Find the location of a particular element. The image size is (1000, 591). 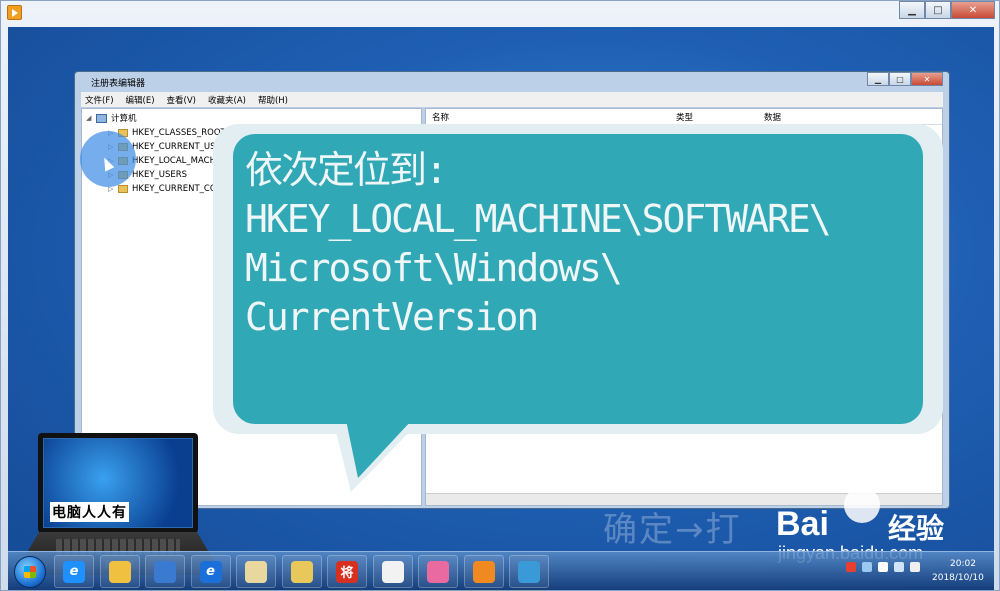

taskbar-button-media is located at coordinates (165, 571).